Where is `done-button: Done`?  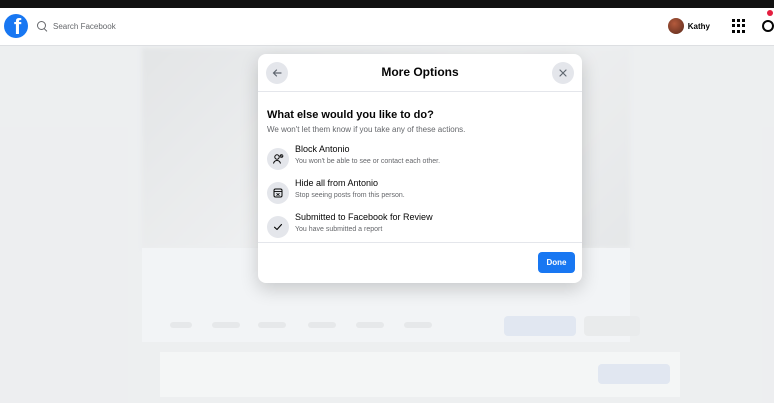
done-button: Done is located at coordinates (556, 262).